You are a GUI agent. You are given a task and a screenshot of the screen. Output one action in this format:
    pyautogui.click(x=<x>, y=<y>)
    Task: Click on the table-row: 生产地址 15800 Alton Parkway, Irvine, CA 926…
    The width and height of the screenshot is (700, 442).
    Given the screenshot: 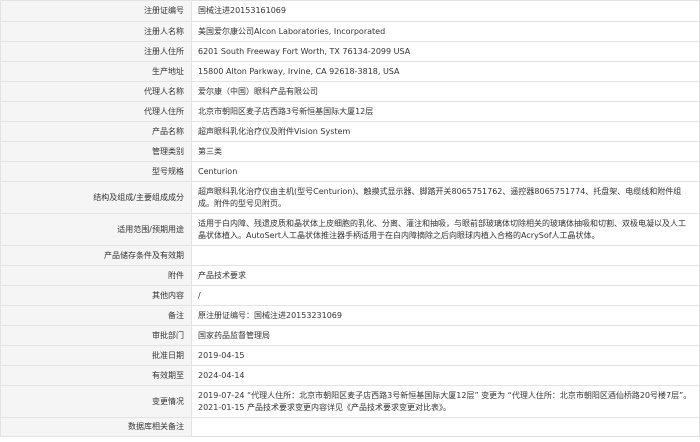 What is the action you would take?
    pyautogui.click(x=350, y=71)
    